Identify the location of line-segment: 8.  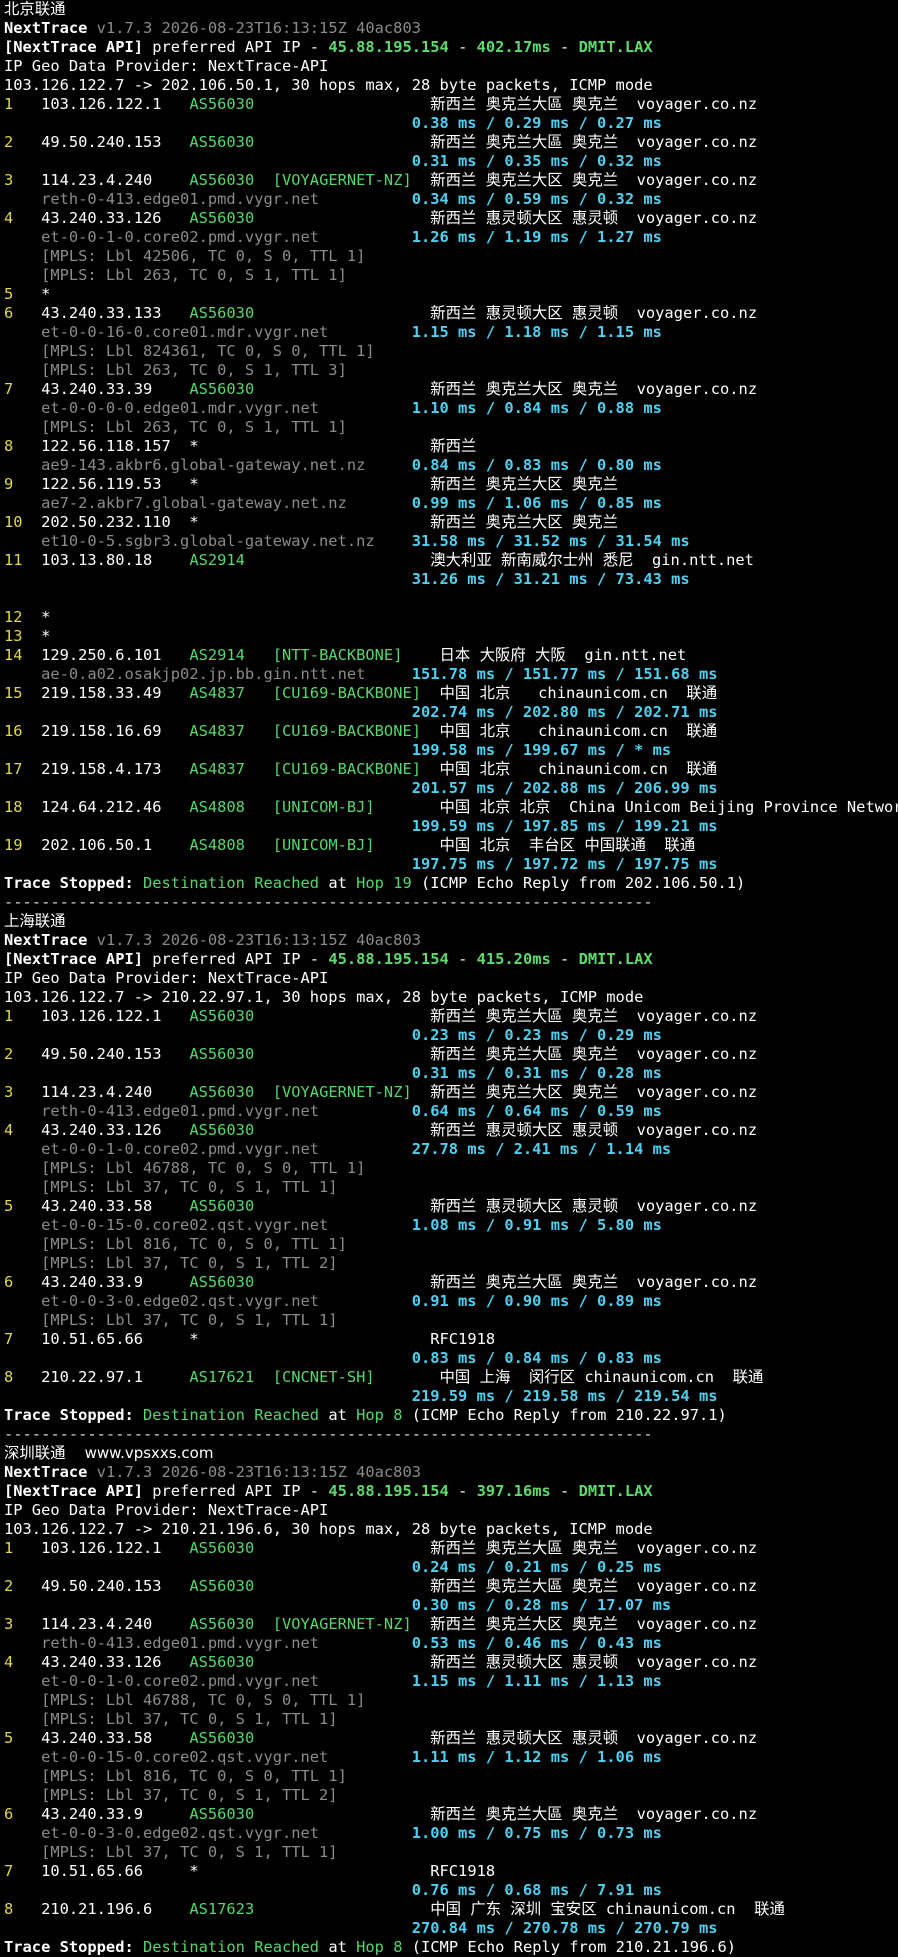
(9, 1909).